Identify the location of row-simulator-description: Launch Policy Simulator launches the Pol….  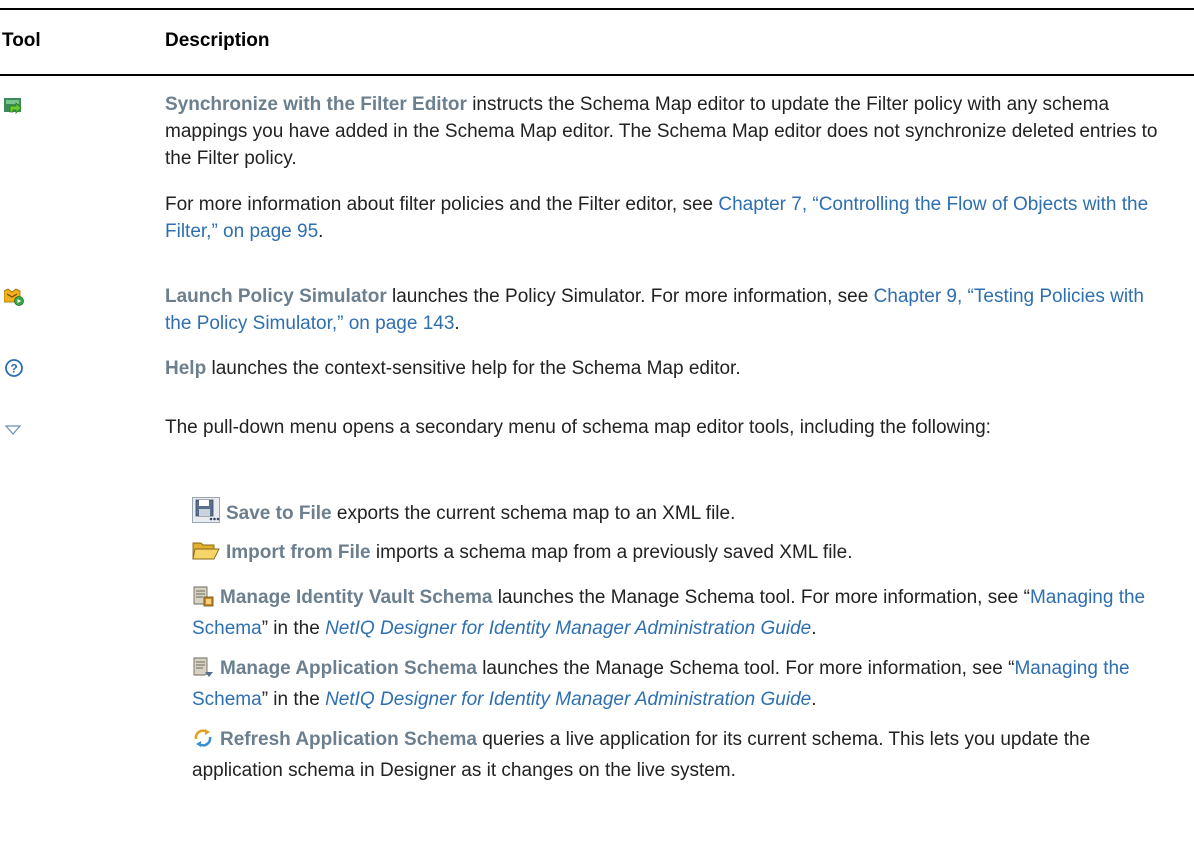
(654, 310).